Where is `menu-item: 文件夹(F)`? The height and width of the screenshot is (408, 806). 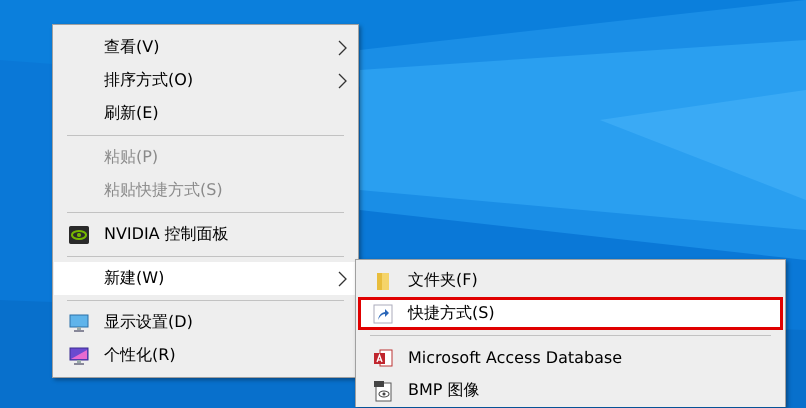
menu-item: 文件夹(F) is located at coordinates (570, 280).